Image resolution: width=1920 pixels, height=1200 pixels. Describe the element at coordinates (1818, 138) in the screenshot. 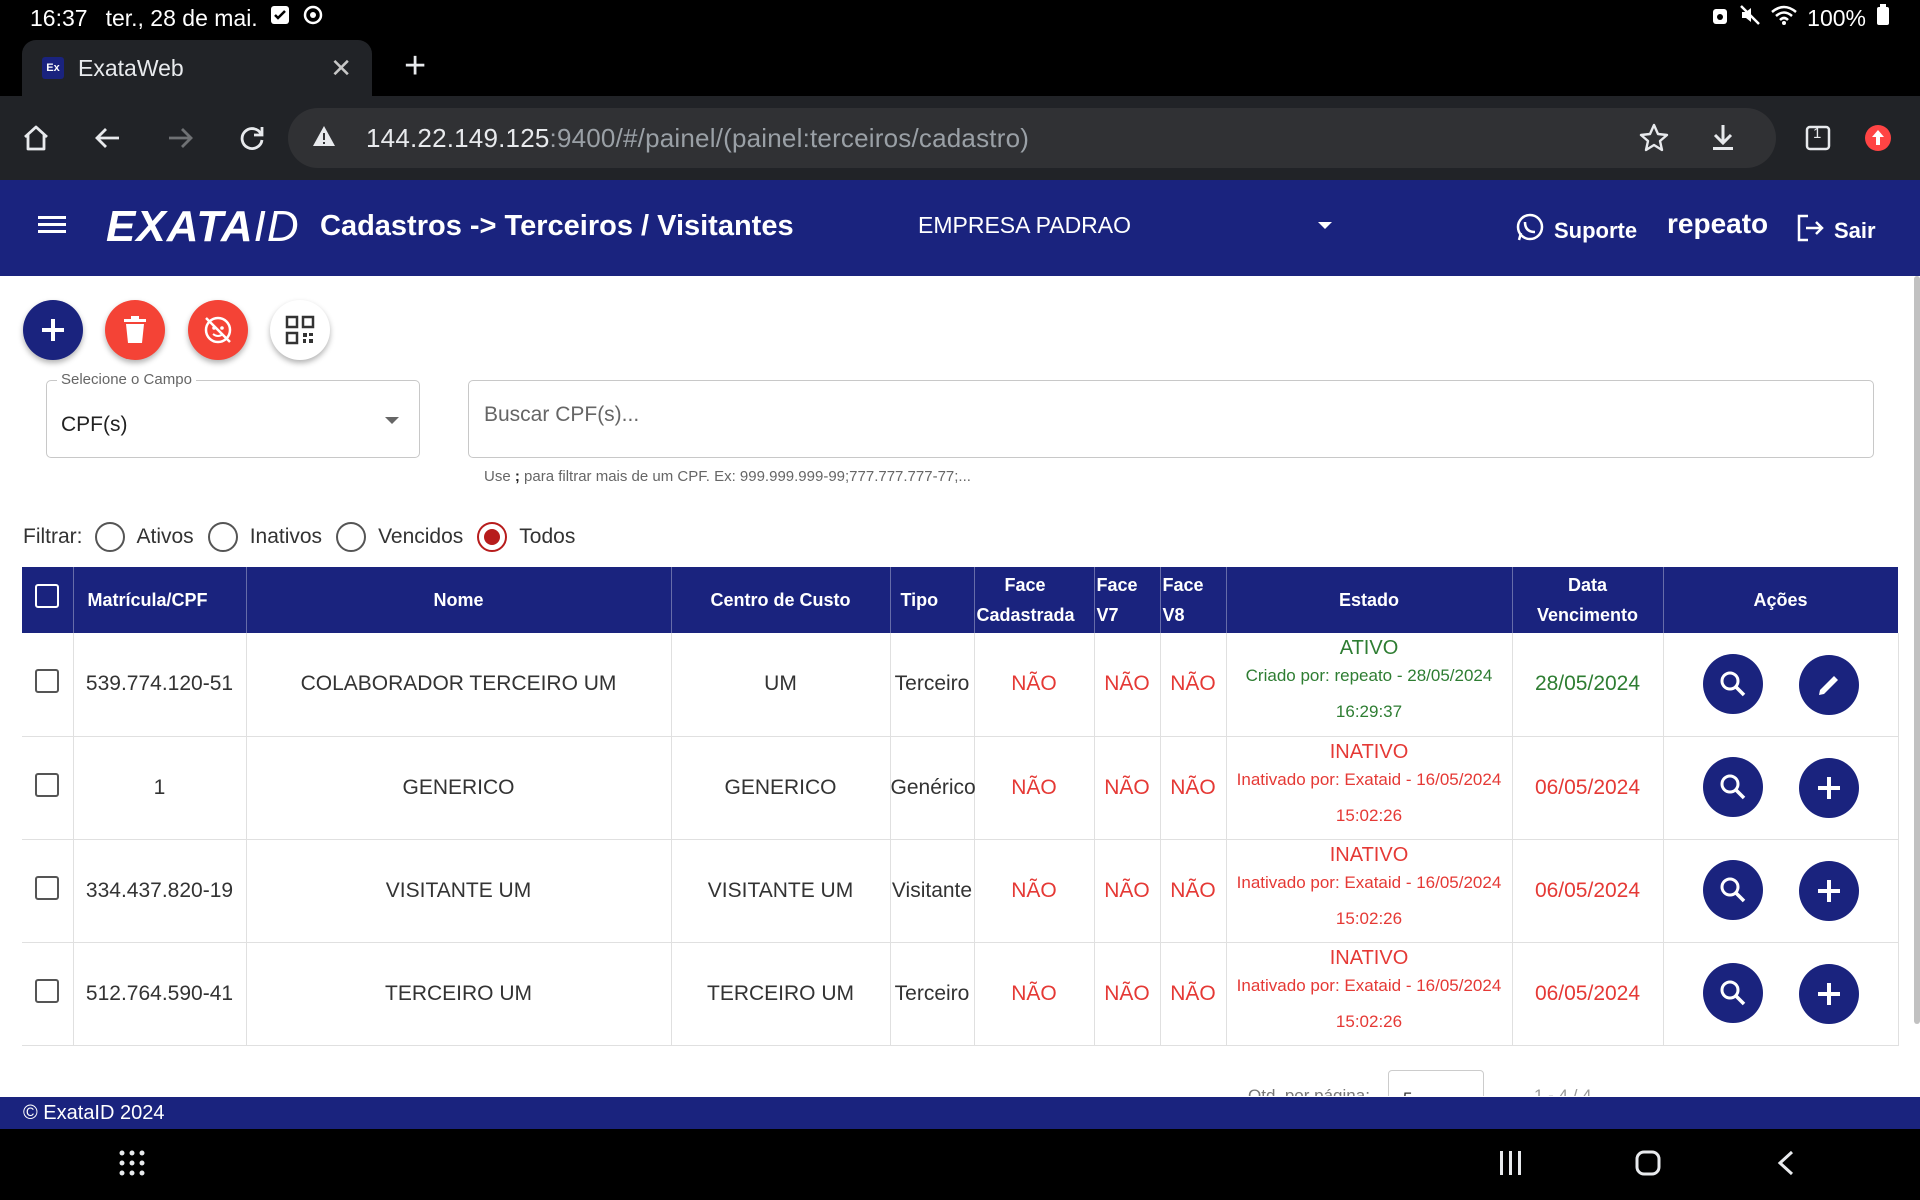

I see `tab-switcher-icon: 1` at that location.